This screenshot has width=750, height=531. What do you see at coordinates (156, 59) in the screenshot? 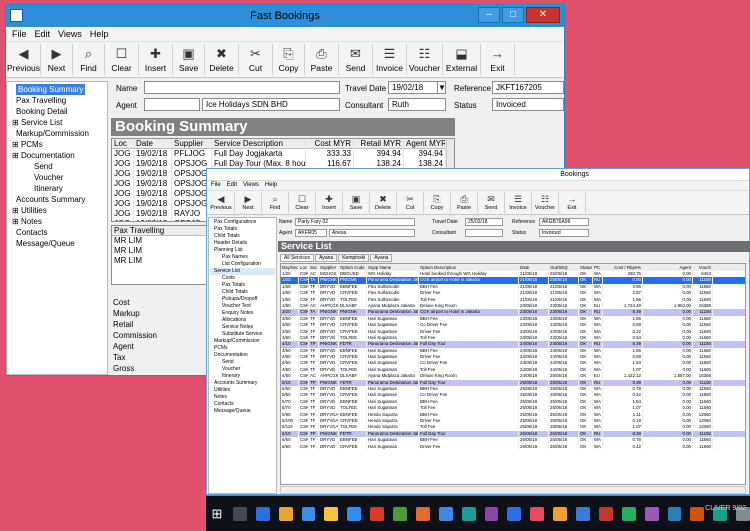
I see `insert-button: ✚ Insert` at bounding box center [156, 59].